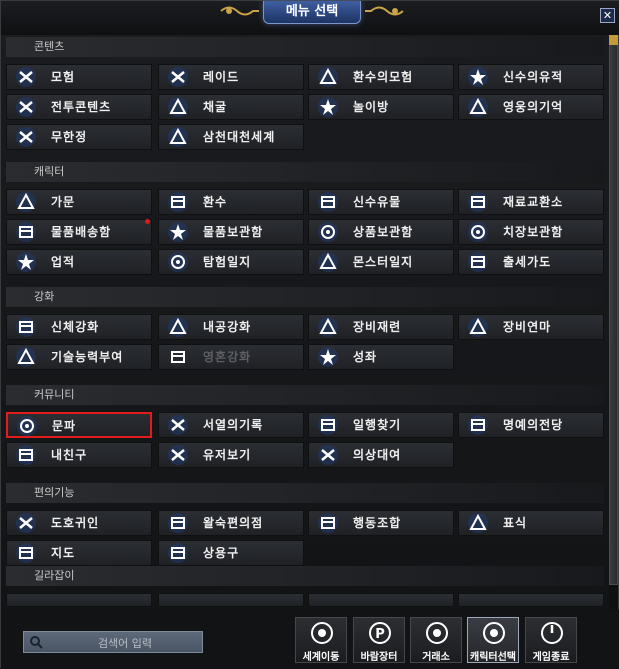 This screenshot has width=619, height=669. What do you see at coordinates (79, 262) in the screenshot?
I see `menu-item: 업적` at bounding box center [79, 262].